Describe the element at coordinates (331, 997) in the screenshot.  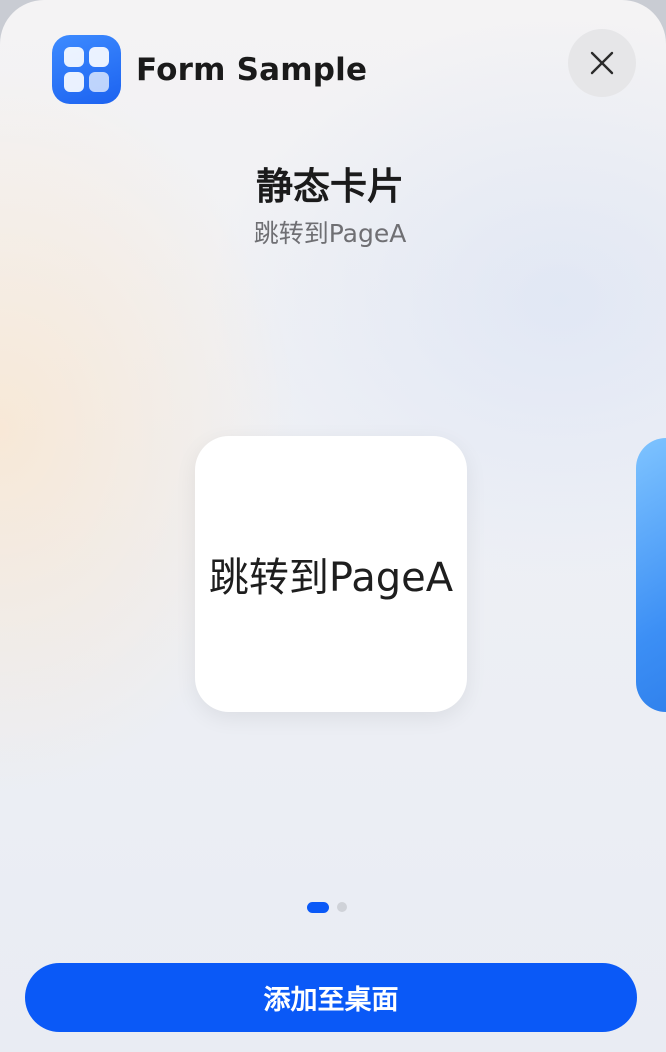
I see `add-to-desktop-button: 添加至桌面` at that location.